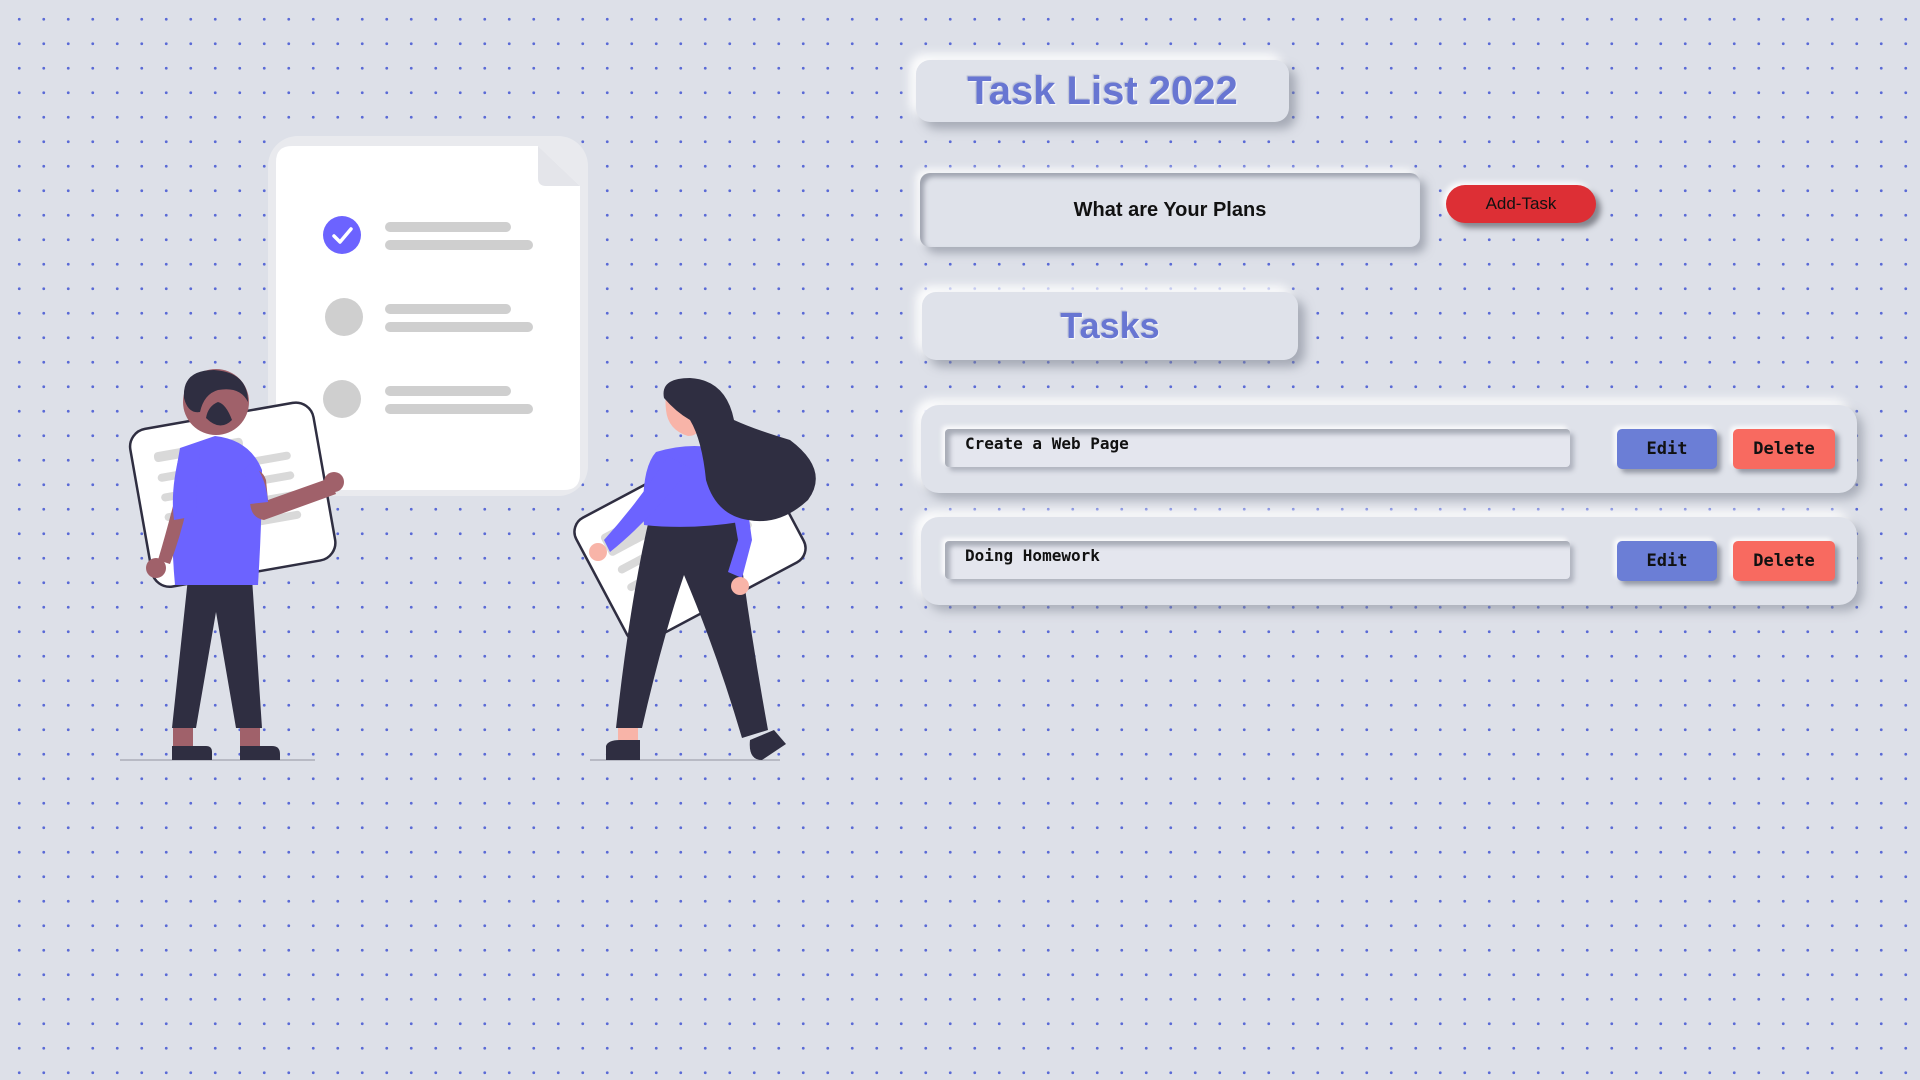  I want to click on task-text: Create a Web Page, so click(1257, 448).